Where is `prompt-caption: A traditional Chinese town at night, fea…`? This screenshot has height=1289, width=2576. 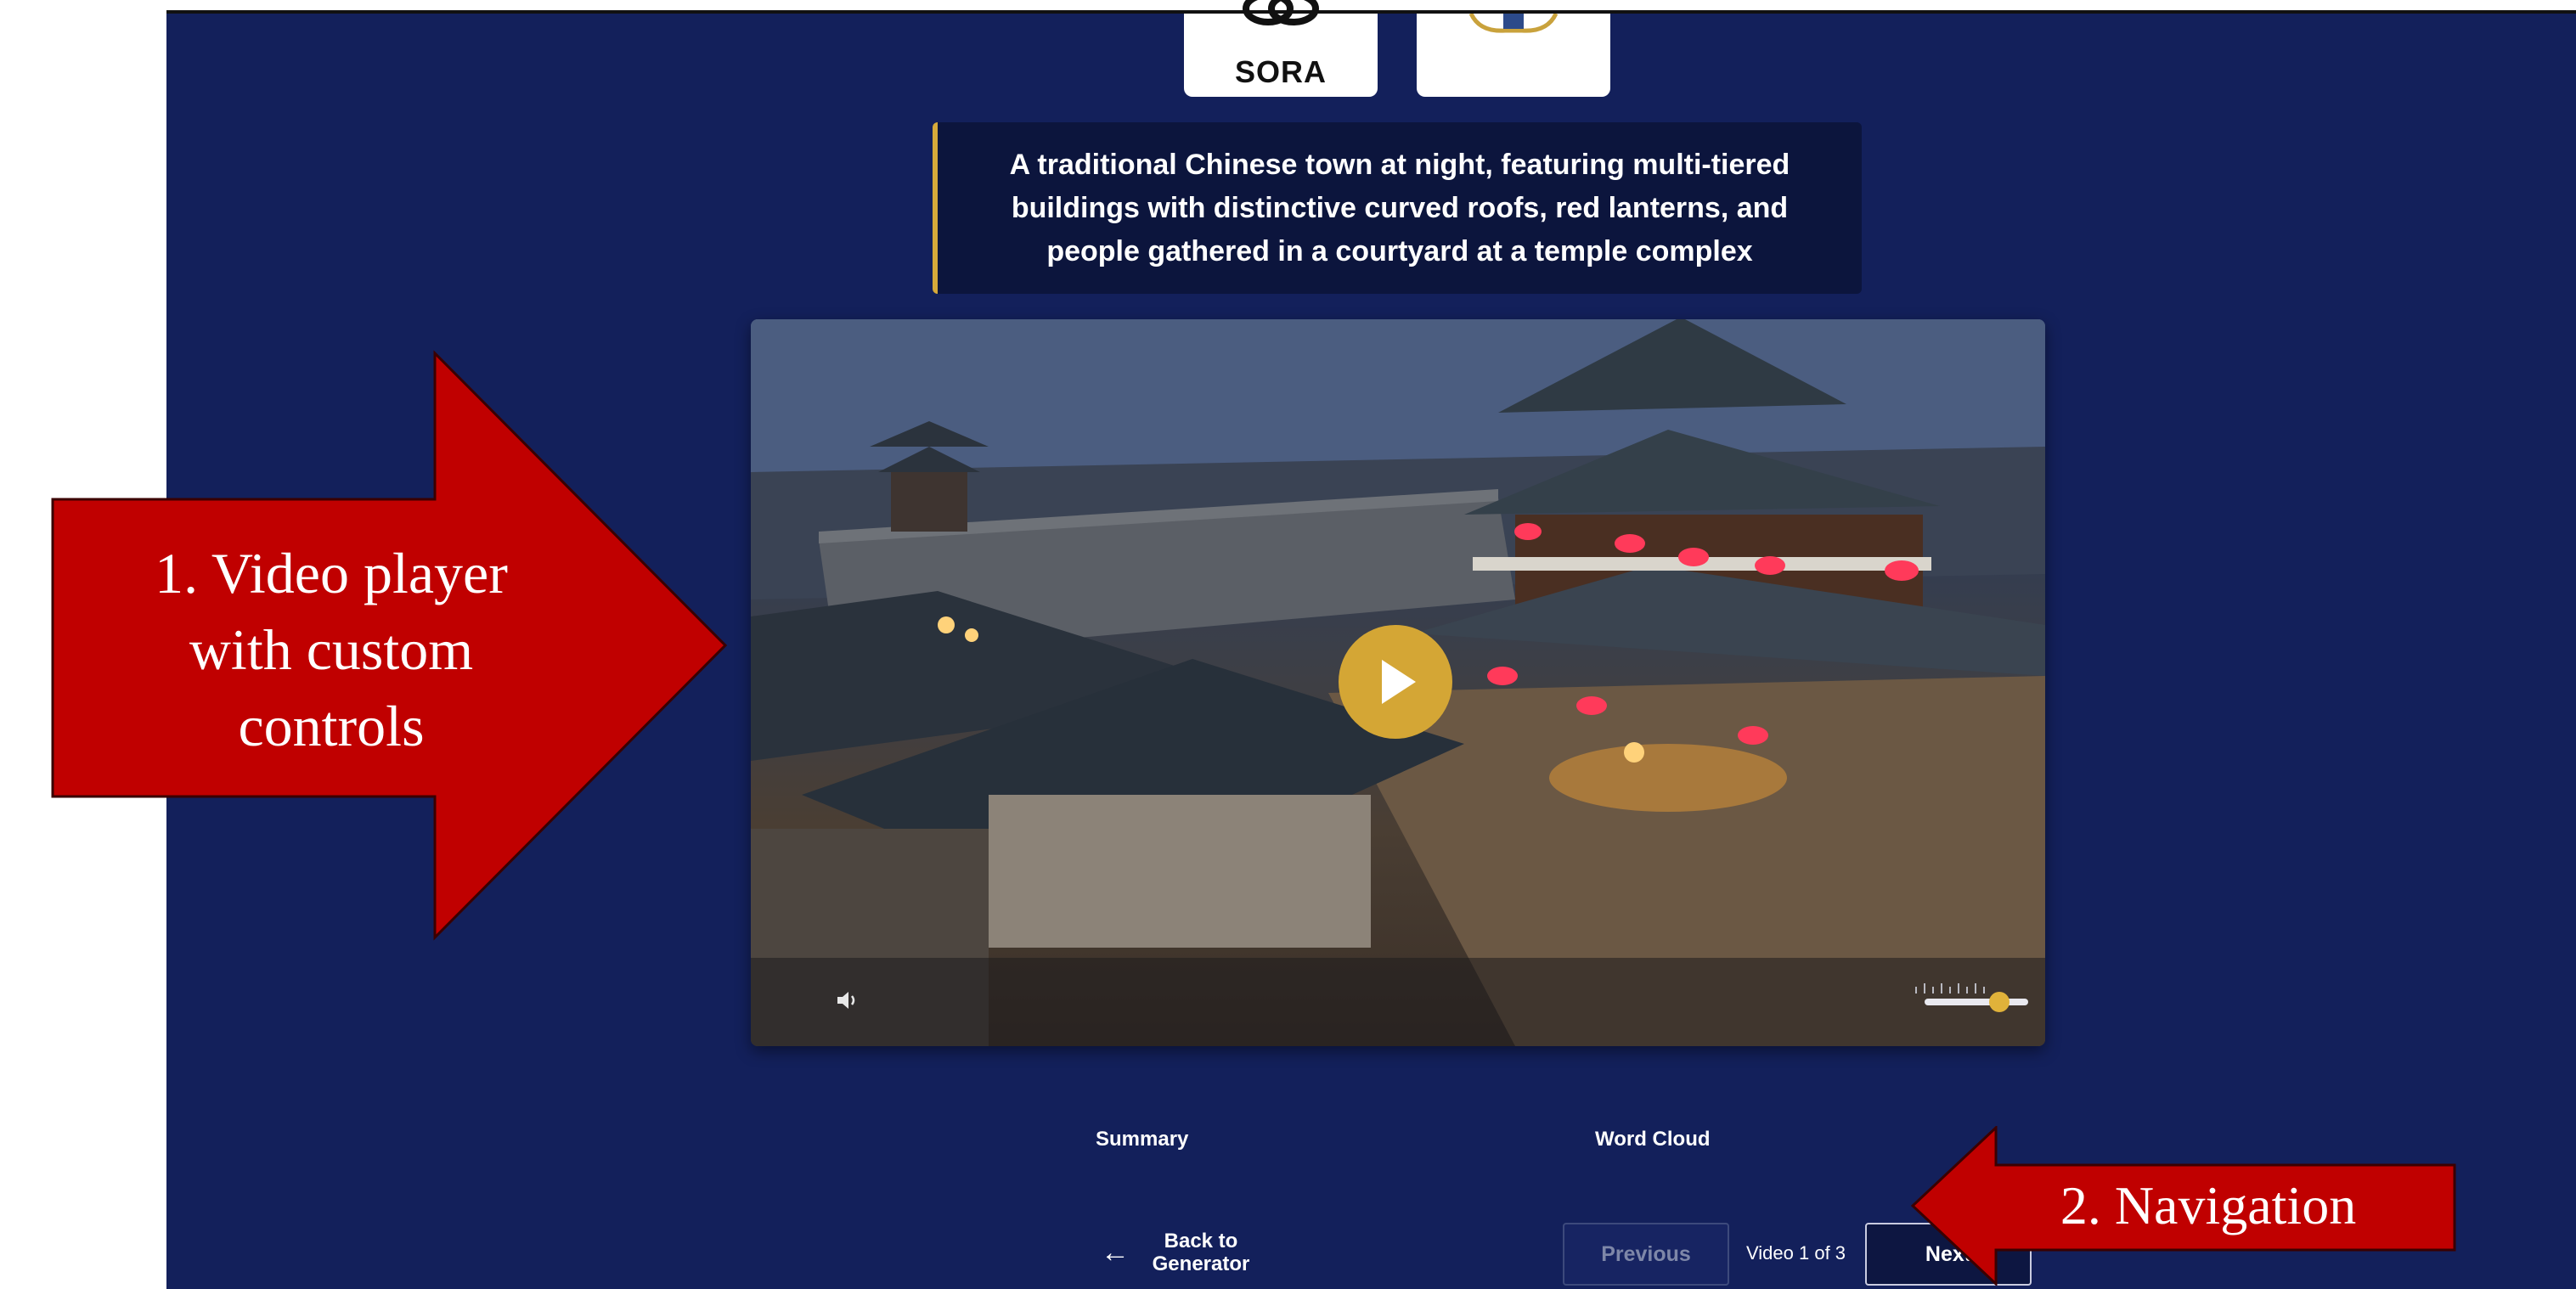
prompt-caption: A traditional Chinese town at night, fea… is located at coordinates (1397, 208).